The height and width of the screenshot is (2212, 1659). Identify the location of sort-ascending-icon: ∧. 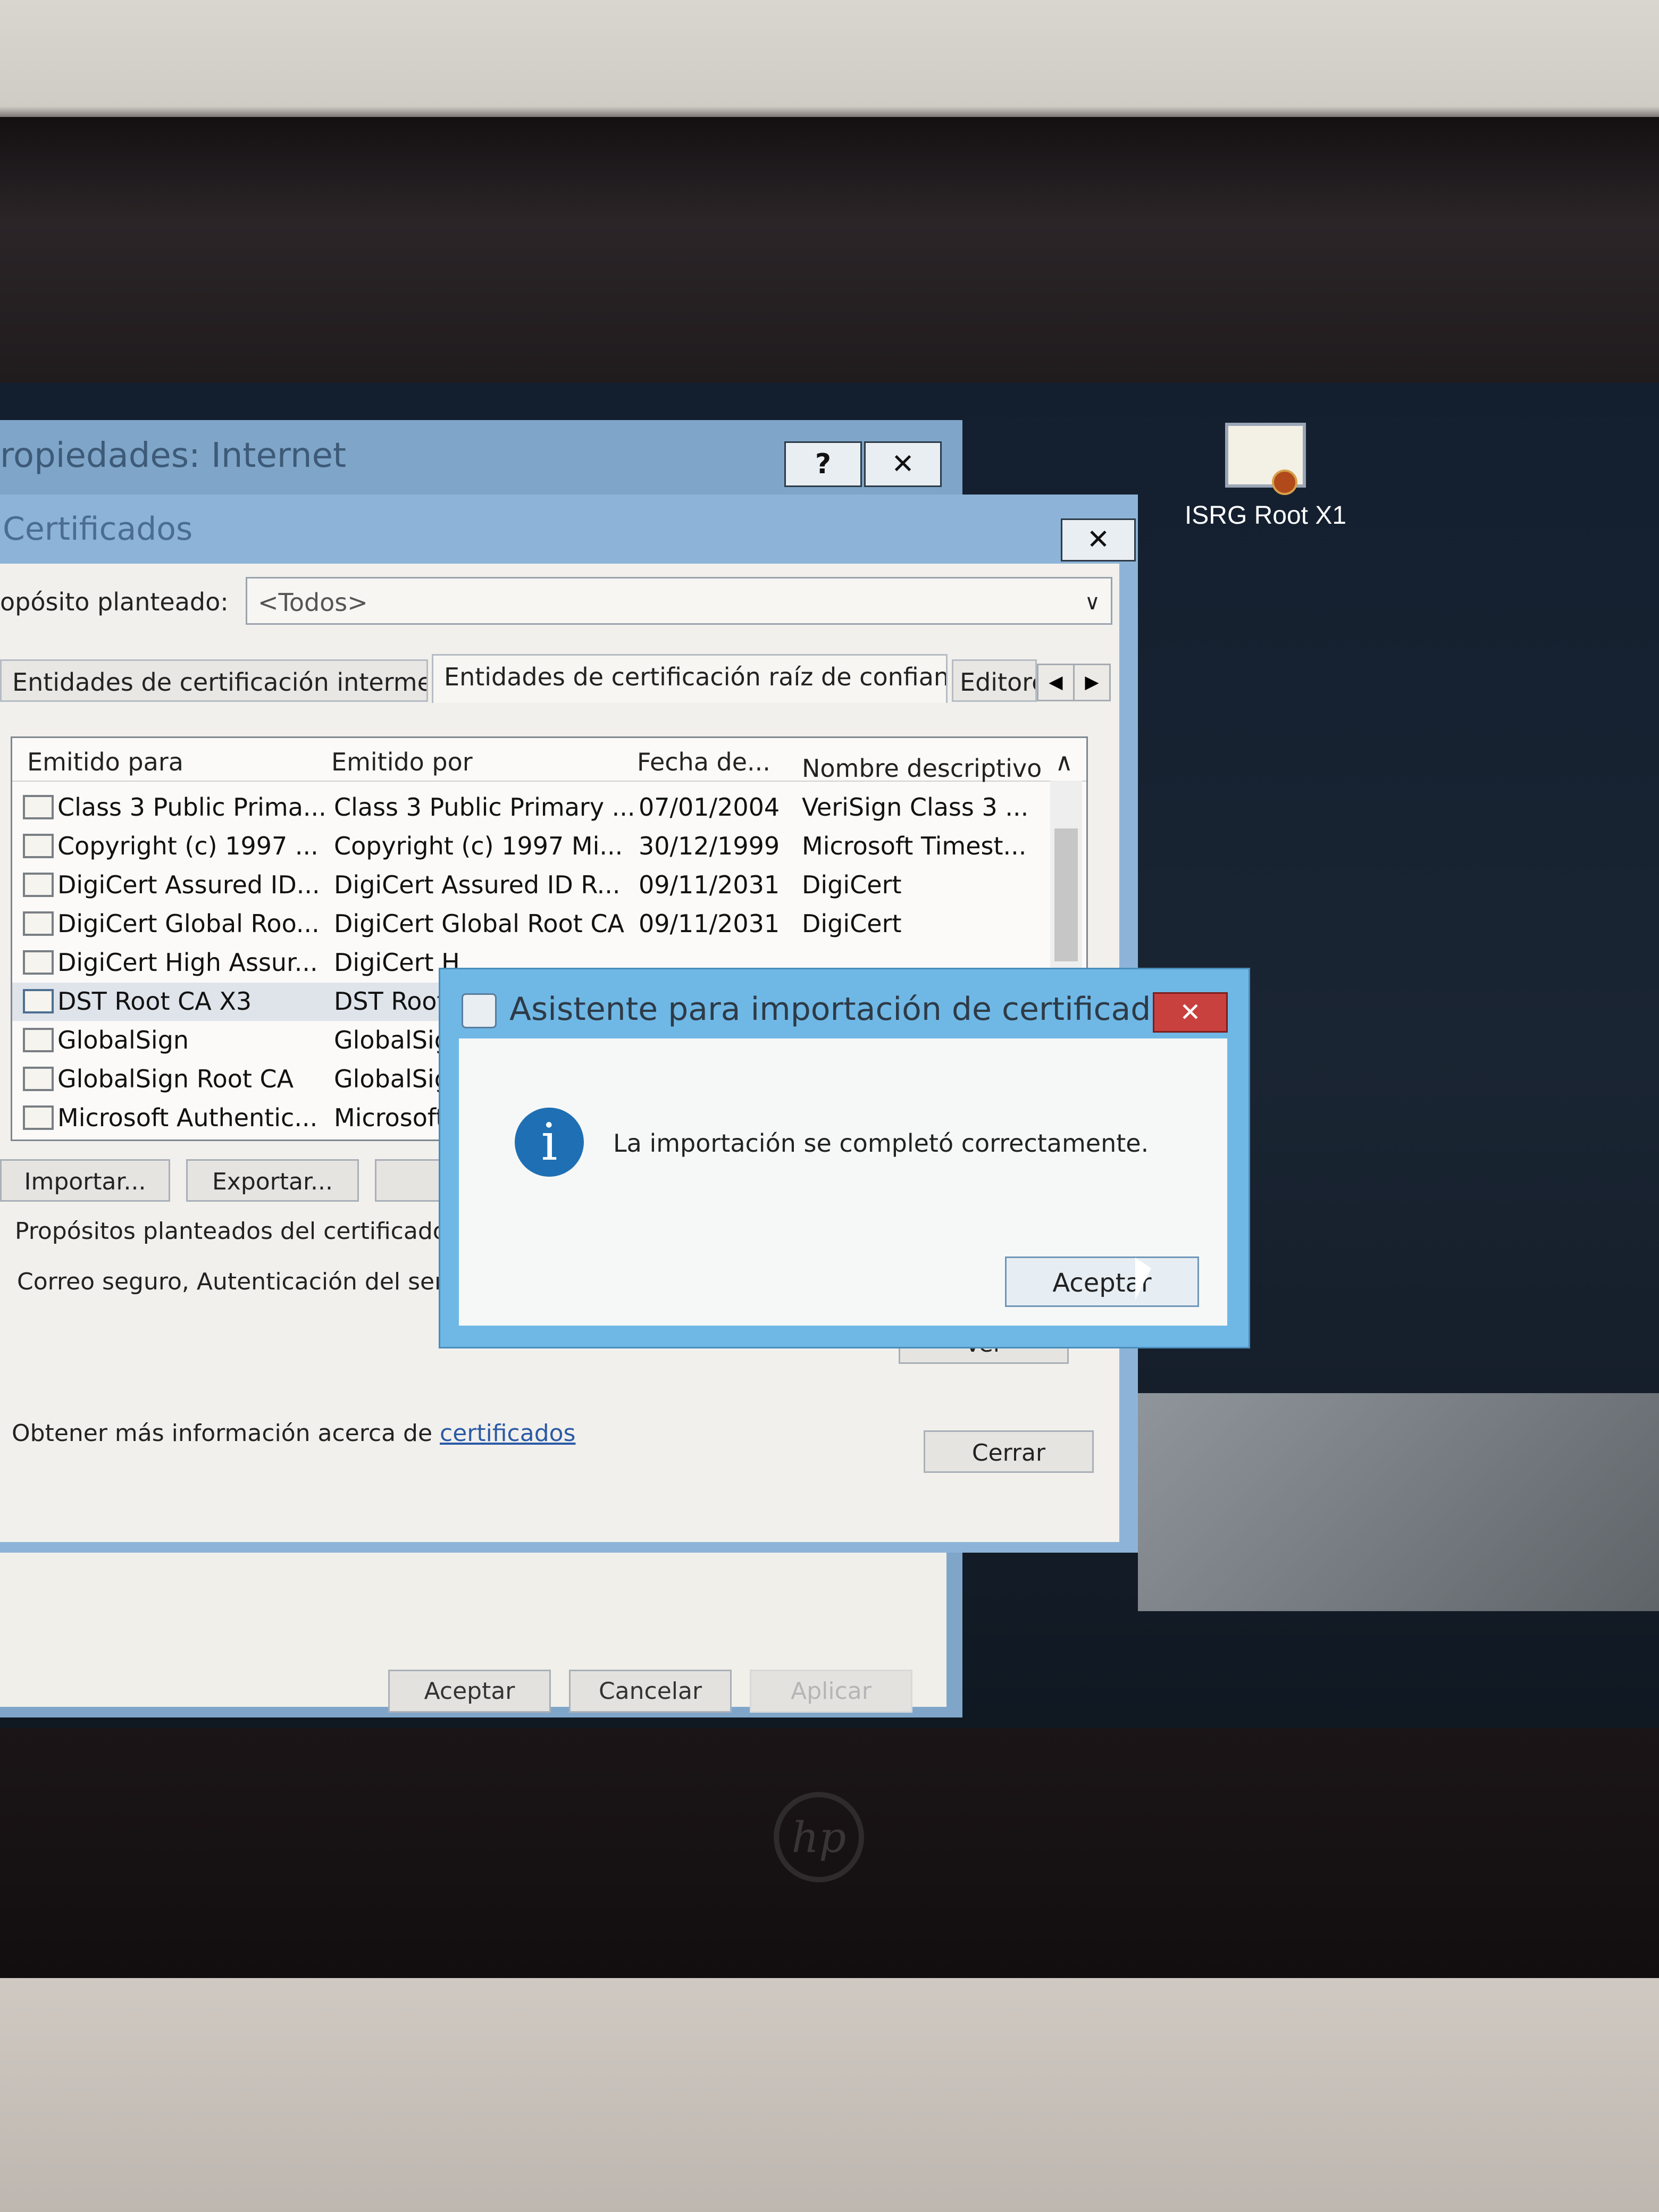
(1064, 762).